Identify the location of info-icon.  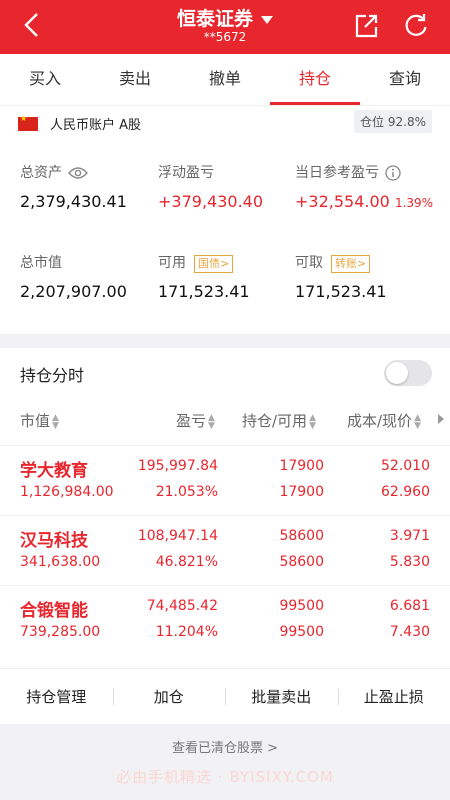
(393, 173).